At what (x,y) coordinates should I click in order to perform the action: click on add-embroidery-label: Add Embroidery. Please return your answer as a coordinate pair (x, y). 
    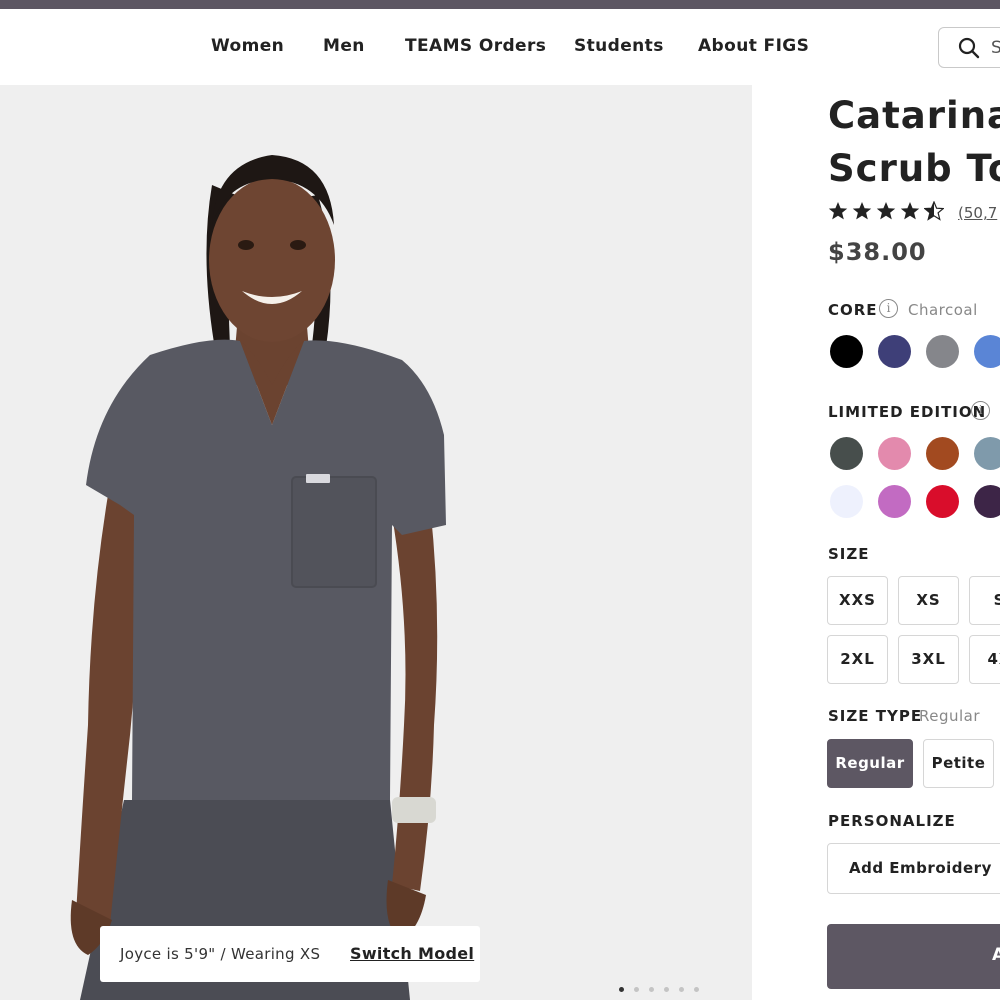
    Looking at the image, I should click on (920, 868).